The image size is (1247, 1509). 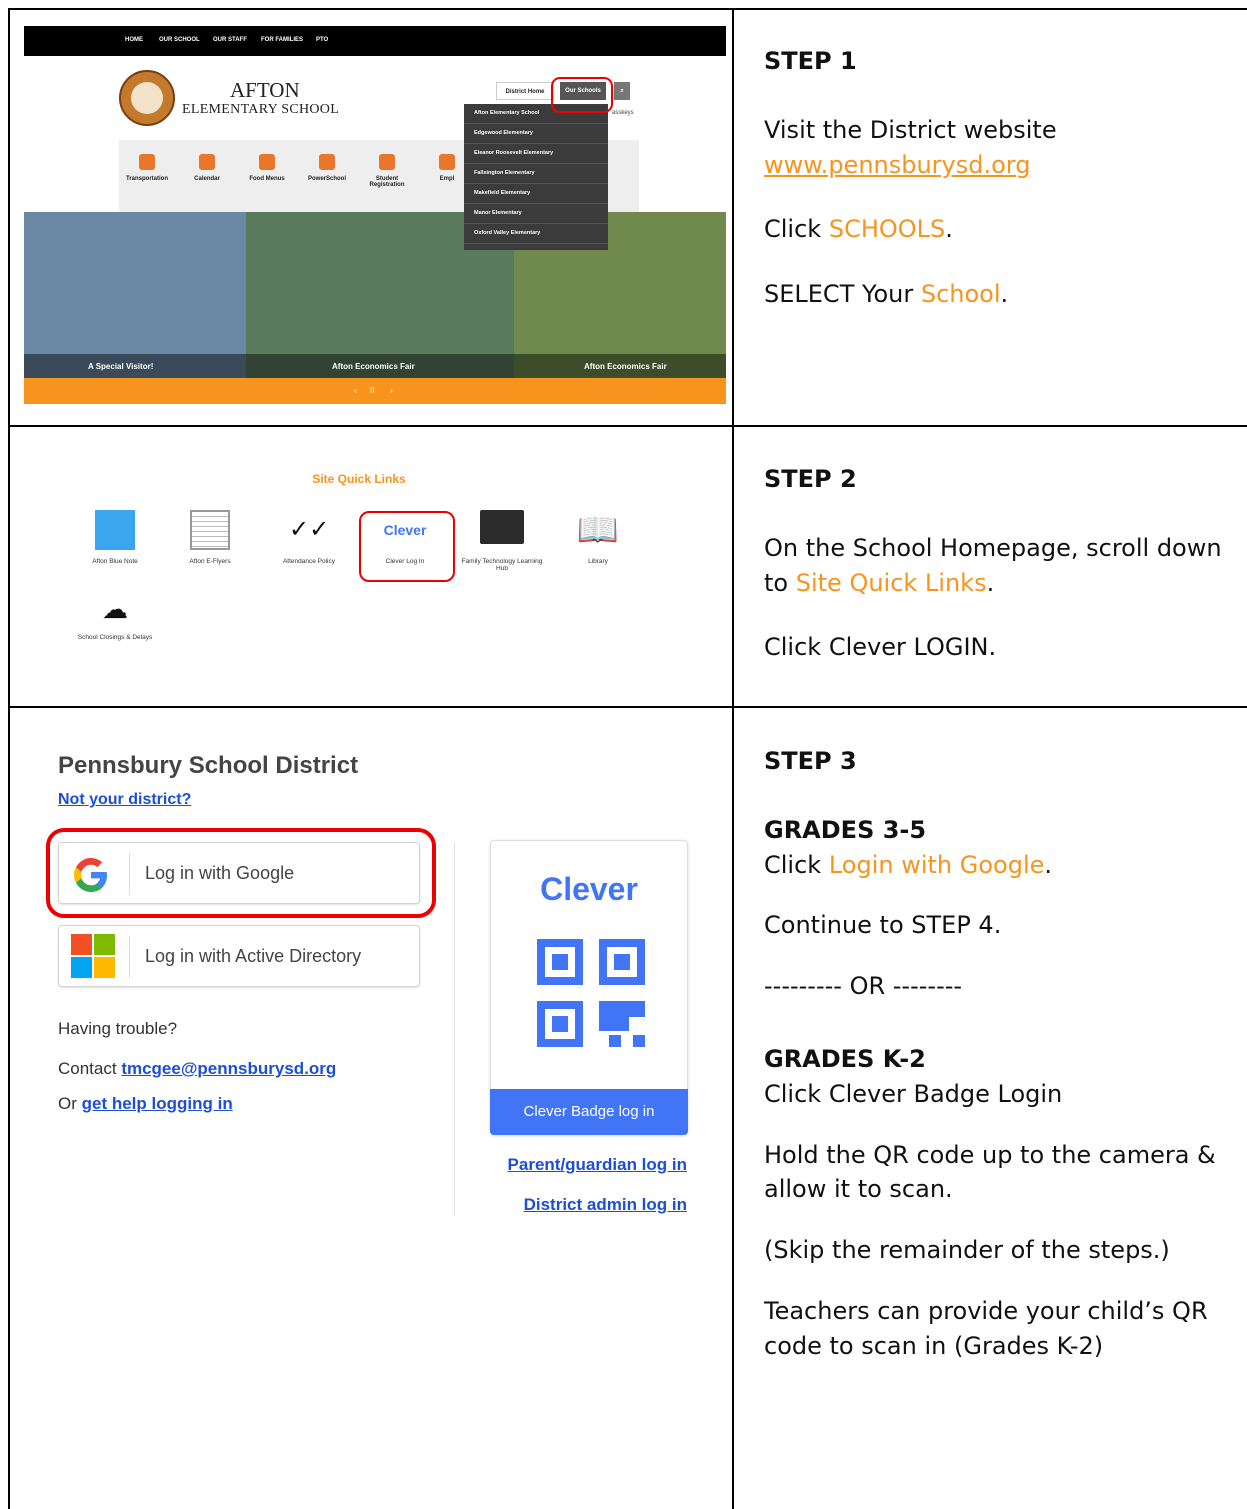 What do you see at coordinates (309, 561) in the screenshot?
I see `quick-link-label: Attendance Policy` at bounding box center [309, 561].